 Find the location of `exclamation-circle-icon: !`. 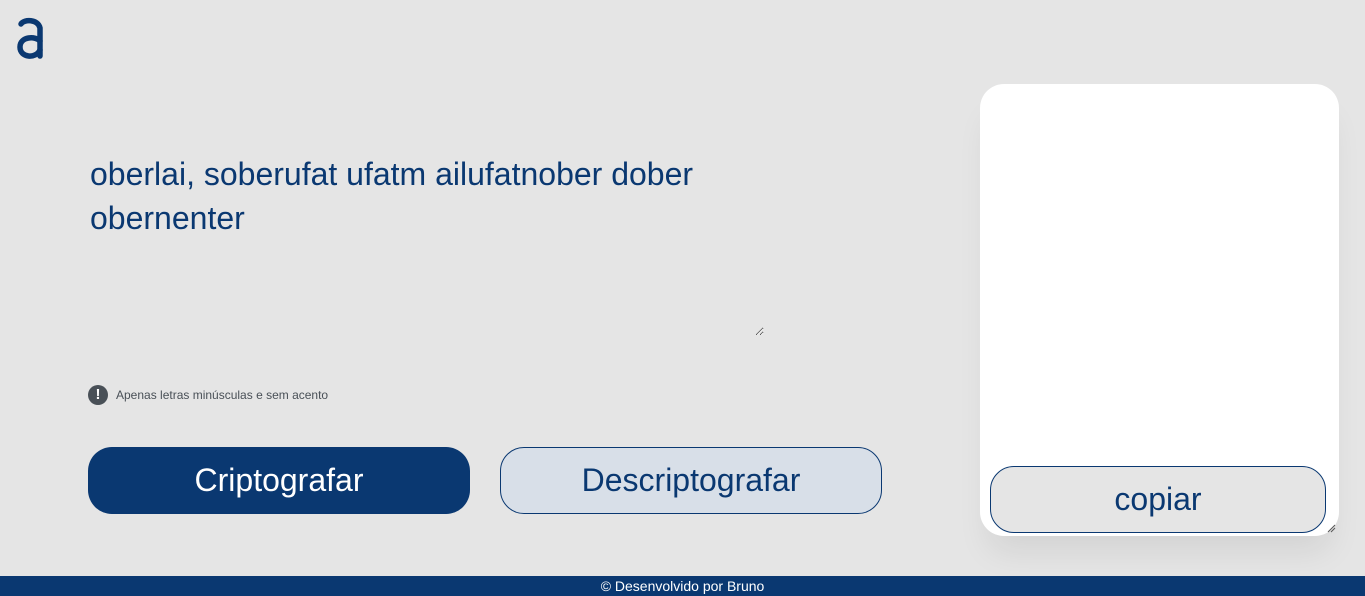

exclamation-circle-icon: ! is located at coordinates (98, 395).